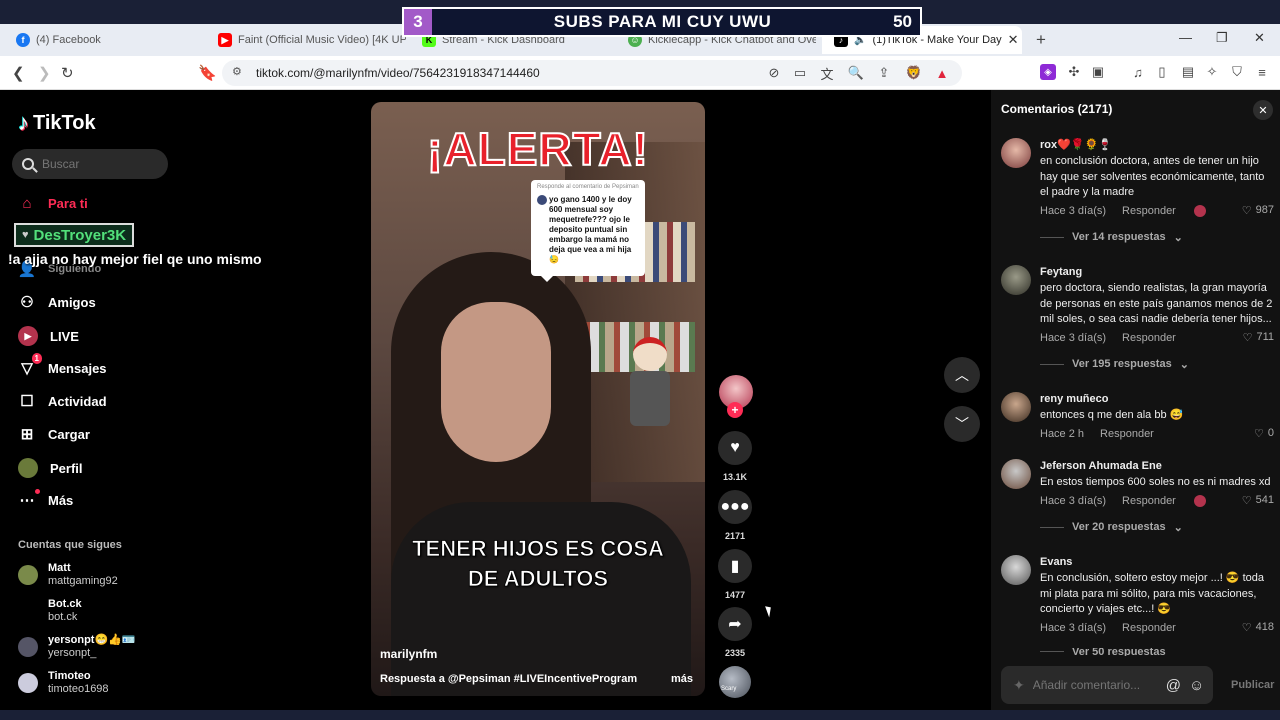 The height and width of the screenshot is (720, 1280). Describe the element at coordinates (1158, 399) in the screenshot. I see `comment-user: reny muñeco` at that location.